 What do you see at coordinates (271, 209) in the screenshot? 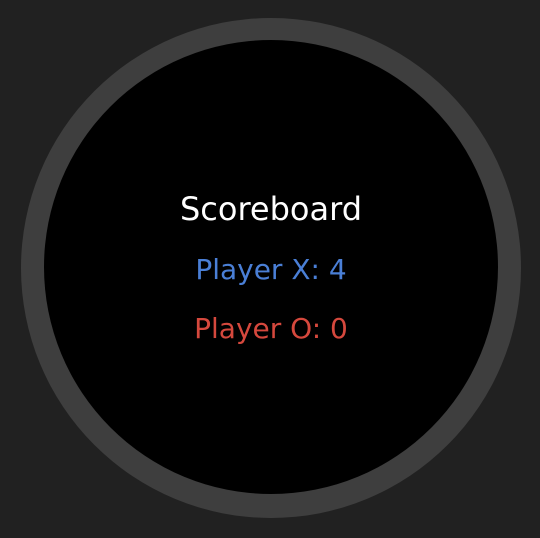
I see `scoreboard-title: Scoreboard` at bounding box center [271, 209].